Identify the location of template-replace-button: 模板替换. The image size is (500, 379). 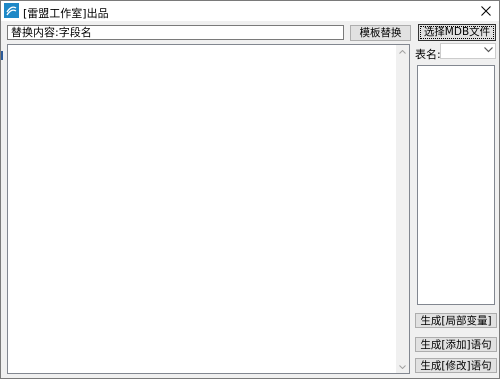
(380, 33).